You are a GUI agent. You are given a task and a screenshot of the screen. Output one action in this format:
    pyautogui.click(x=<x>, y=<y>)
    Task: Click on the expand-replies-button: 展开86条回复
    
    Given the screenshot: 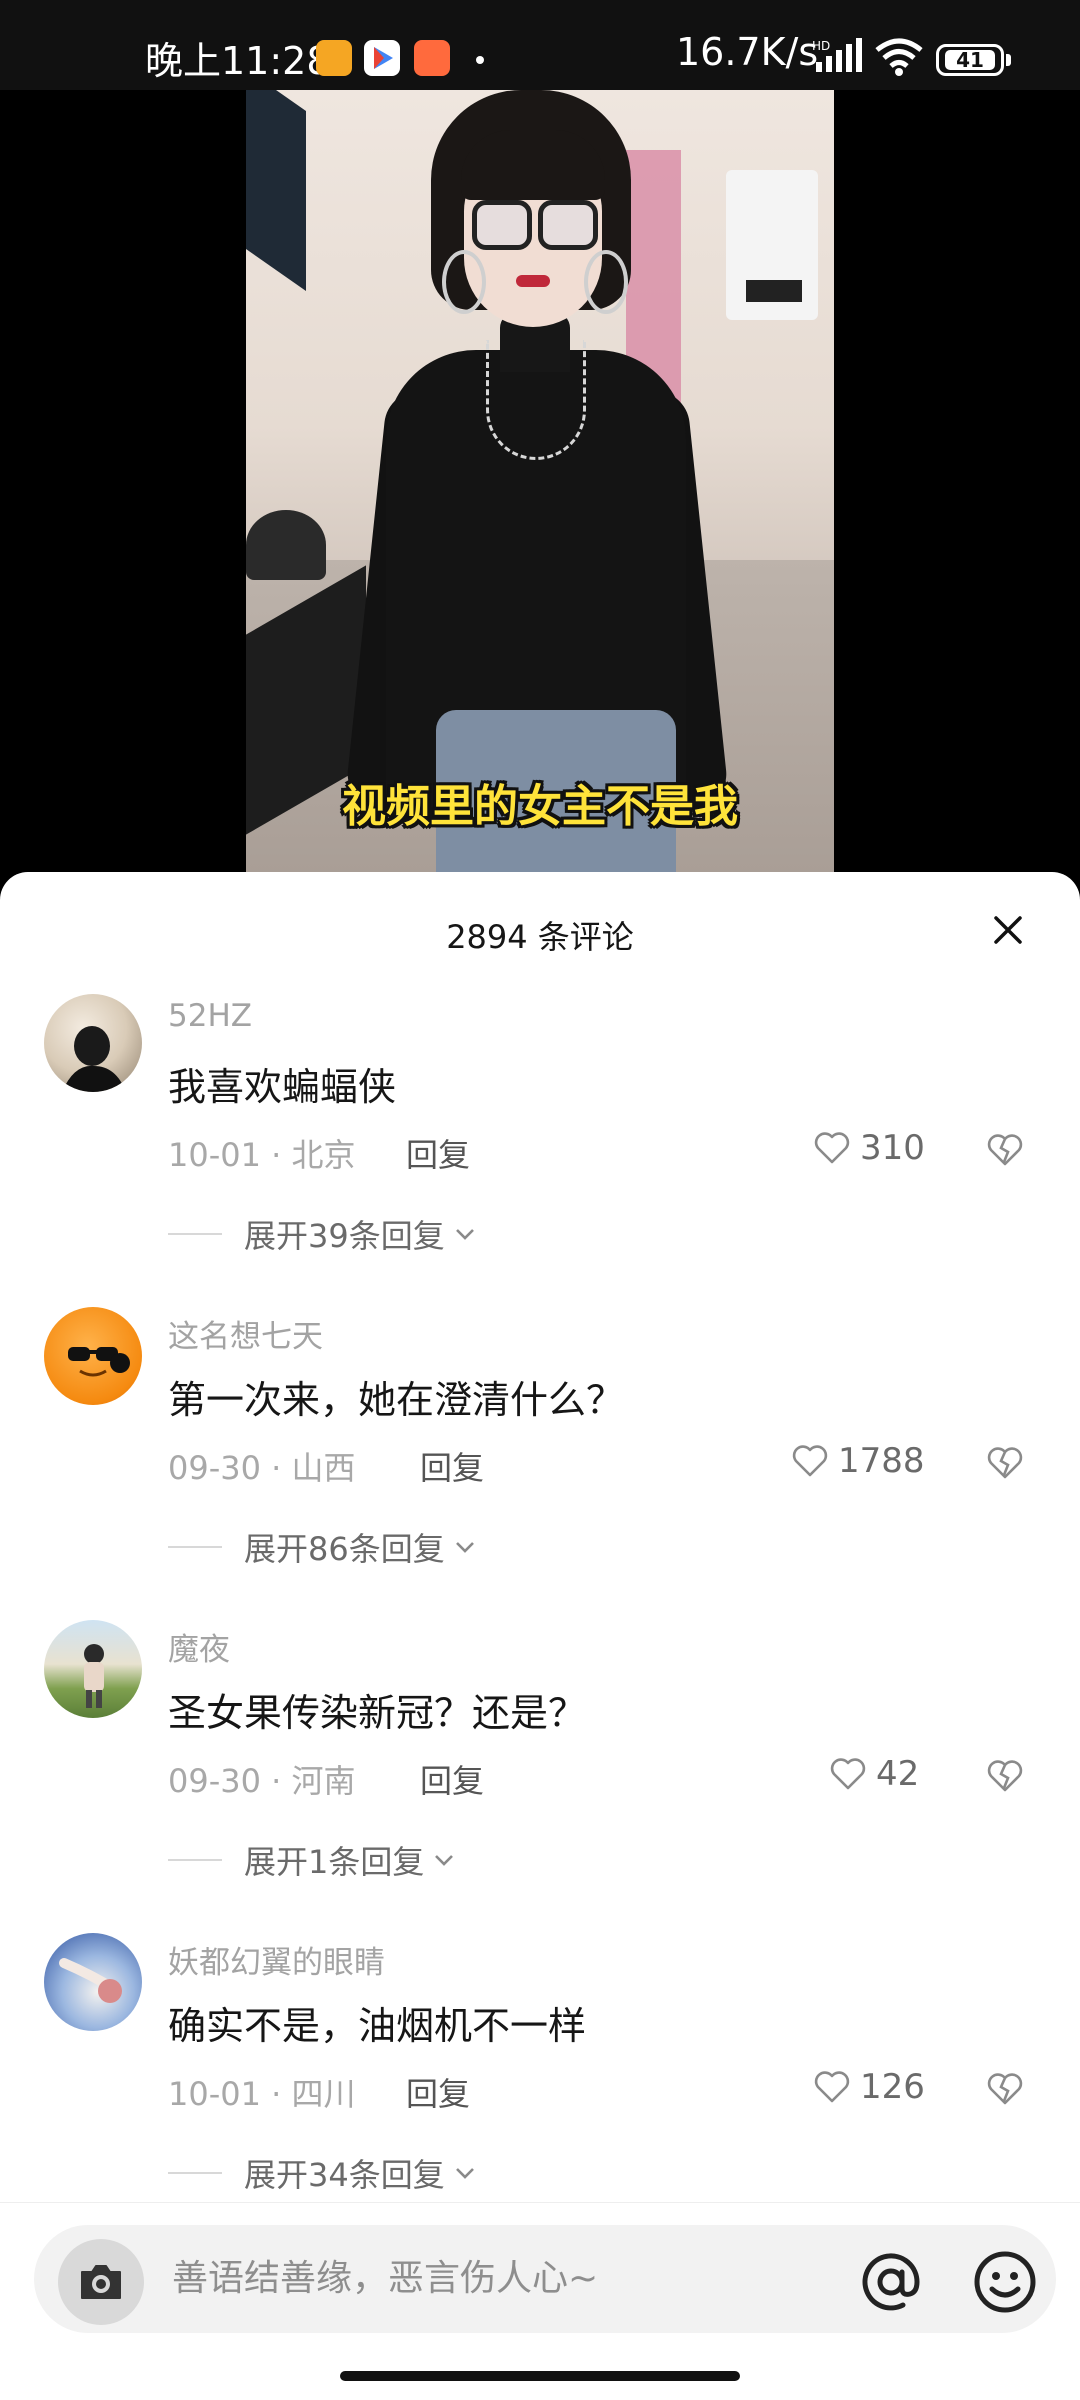 What is the action you would take?
    pyautogui.click(x=323, y=1547)
    